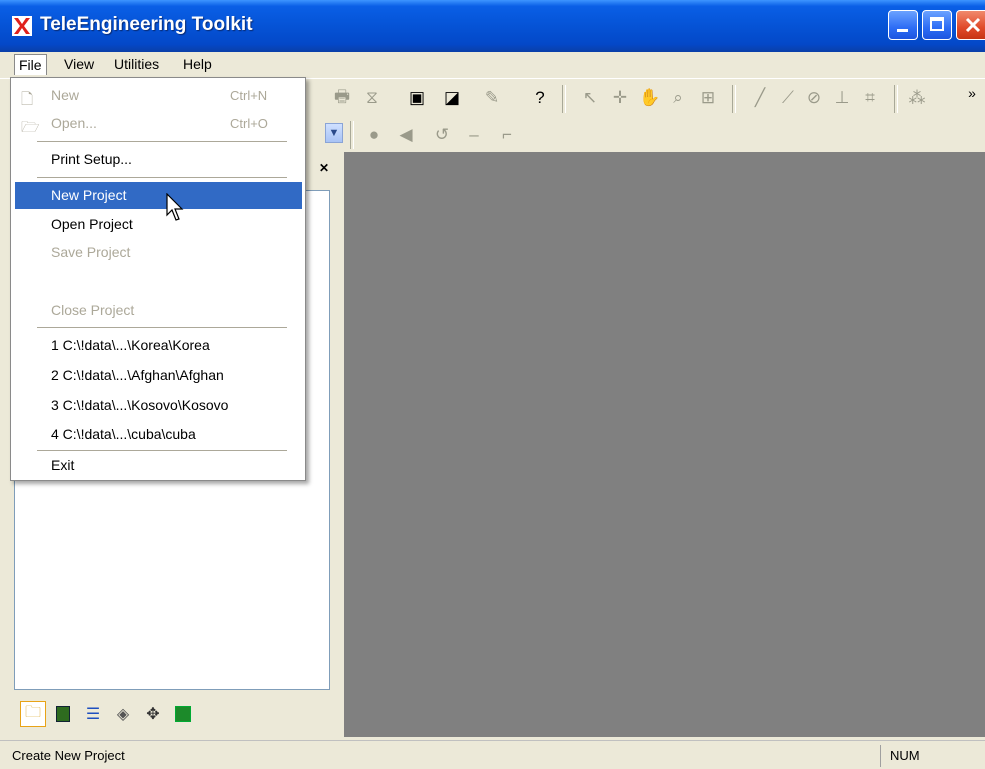 Image resolution: width=985 pixels, height=769 pixels. Describe the element at coordinates (68, 755) in the screenshot. I see `status-message: Create New Project` at that location.